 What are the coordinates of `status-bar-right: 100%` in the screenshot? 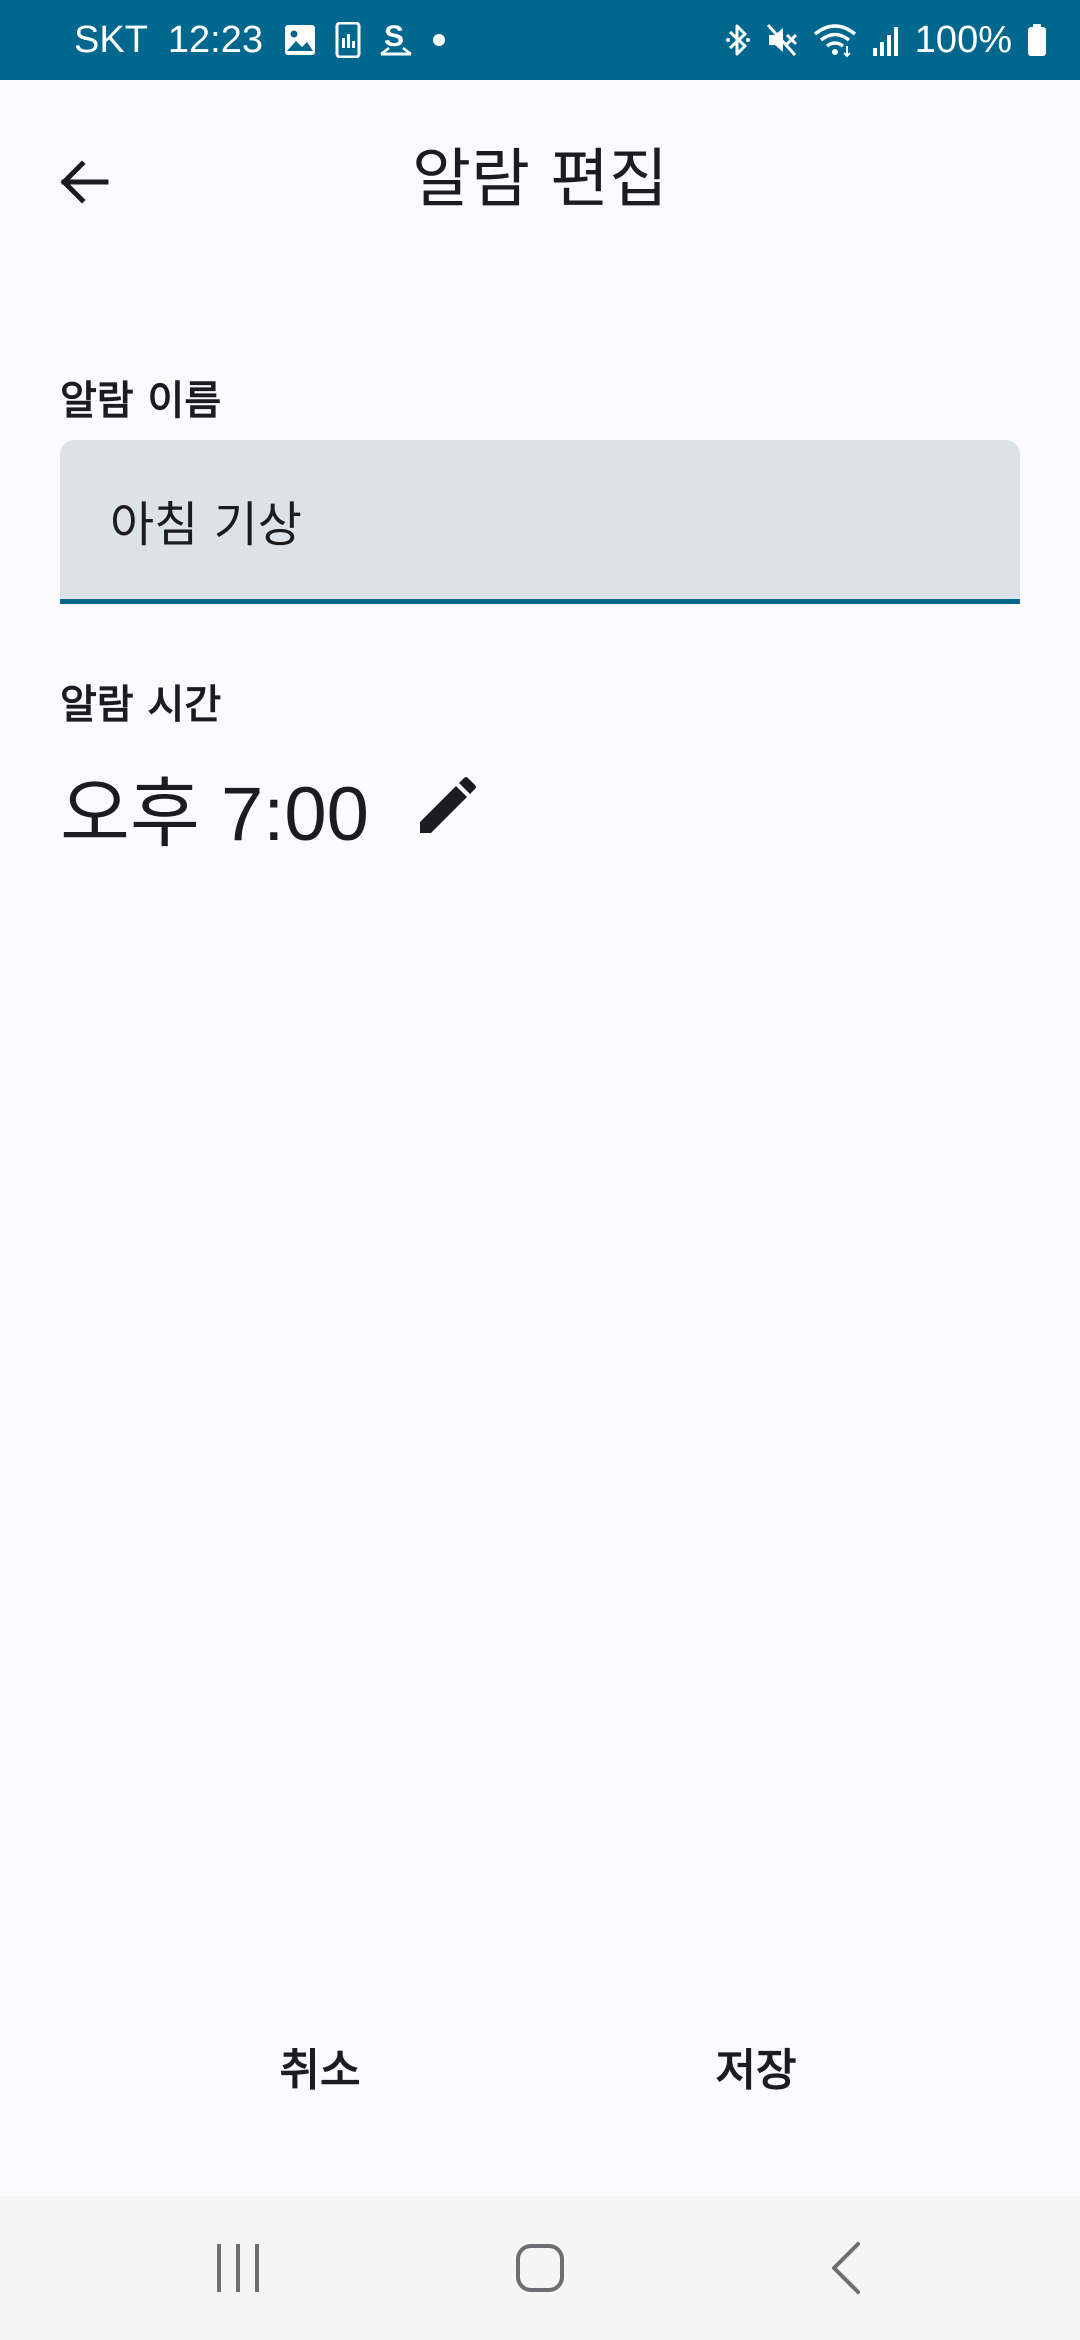 It's located at (879, 40).